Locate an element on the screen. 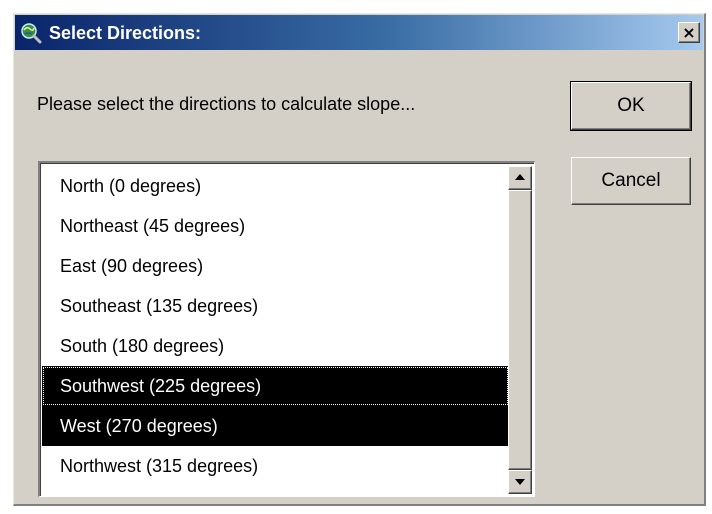  scroll-thumb is located at coordinates (520, 330).